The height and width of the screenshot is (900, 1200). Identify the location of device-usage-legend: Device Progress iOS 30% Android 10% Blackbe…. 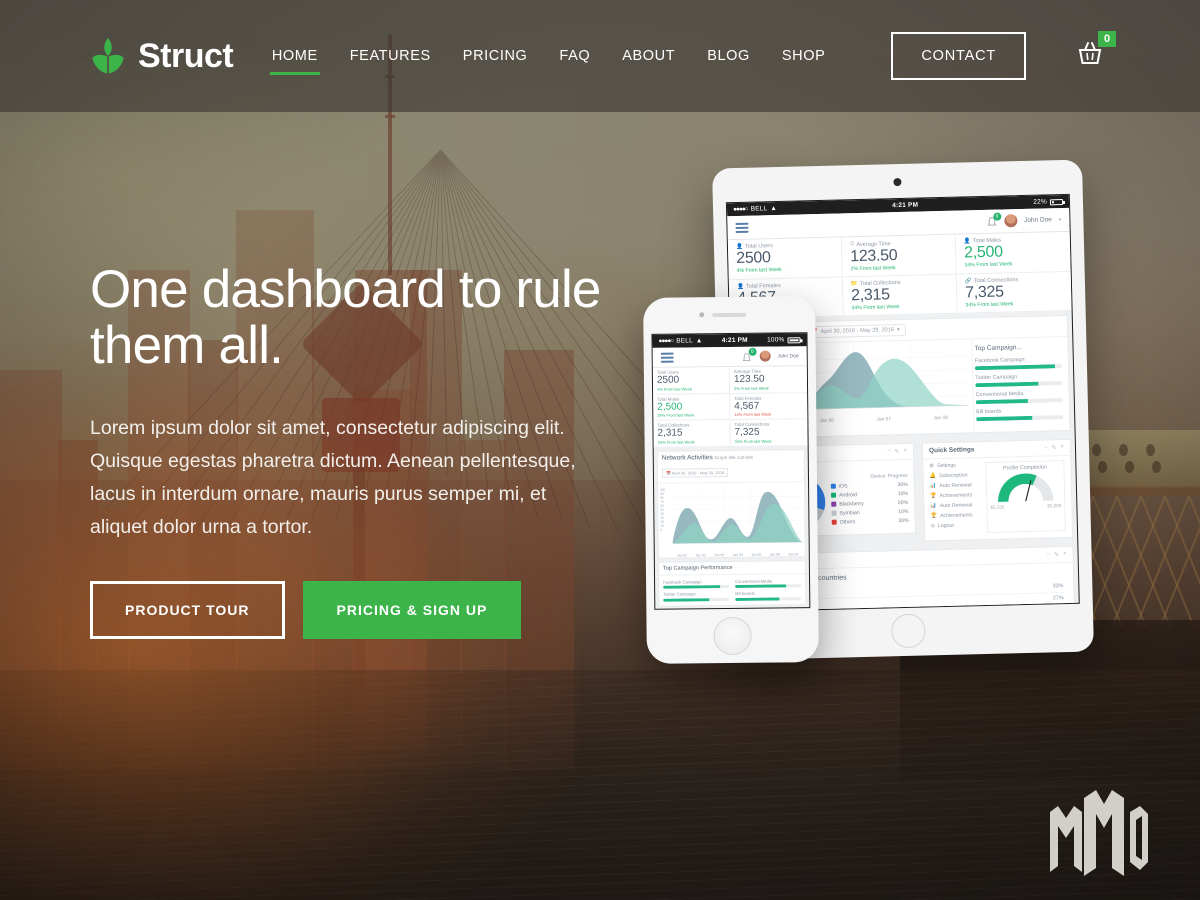
(869, 501).